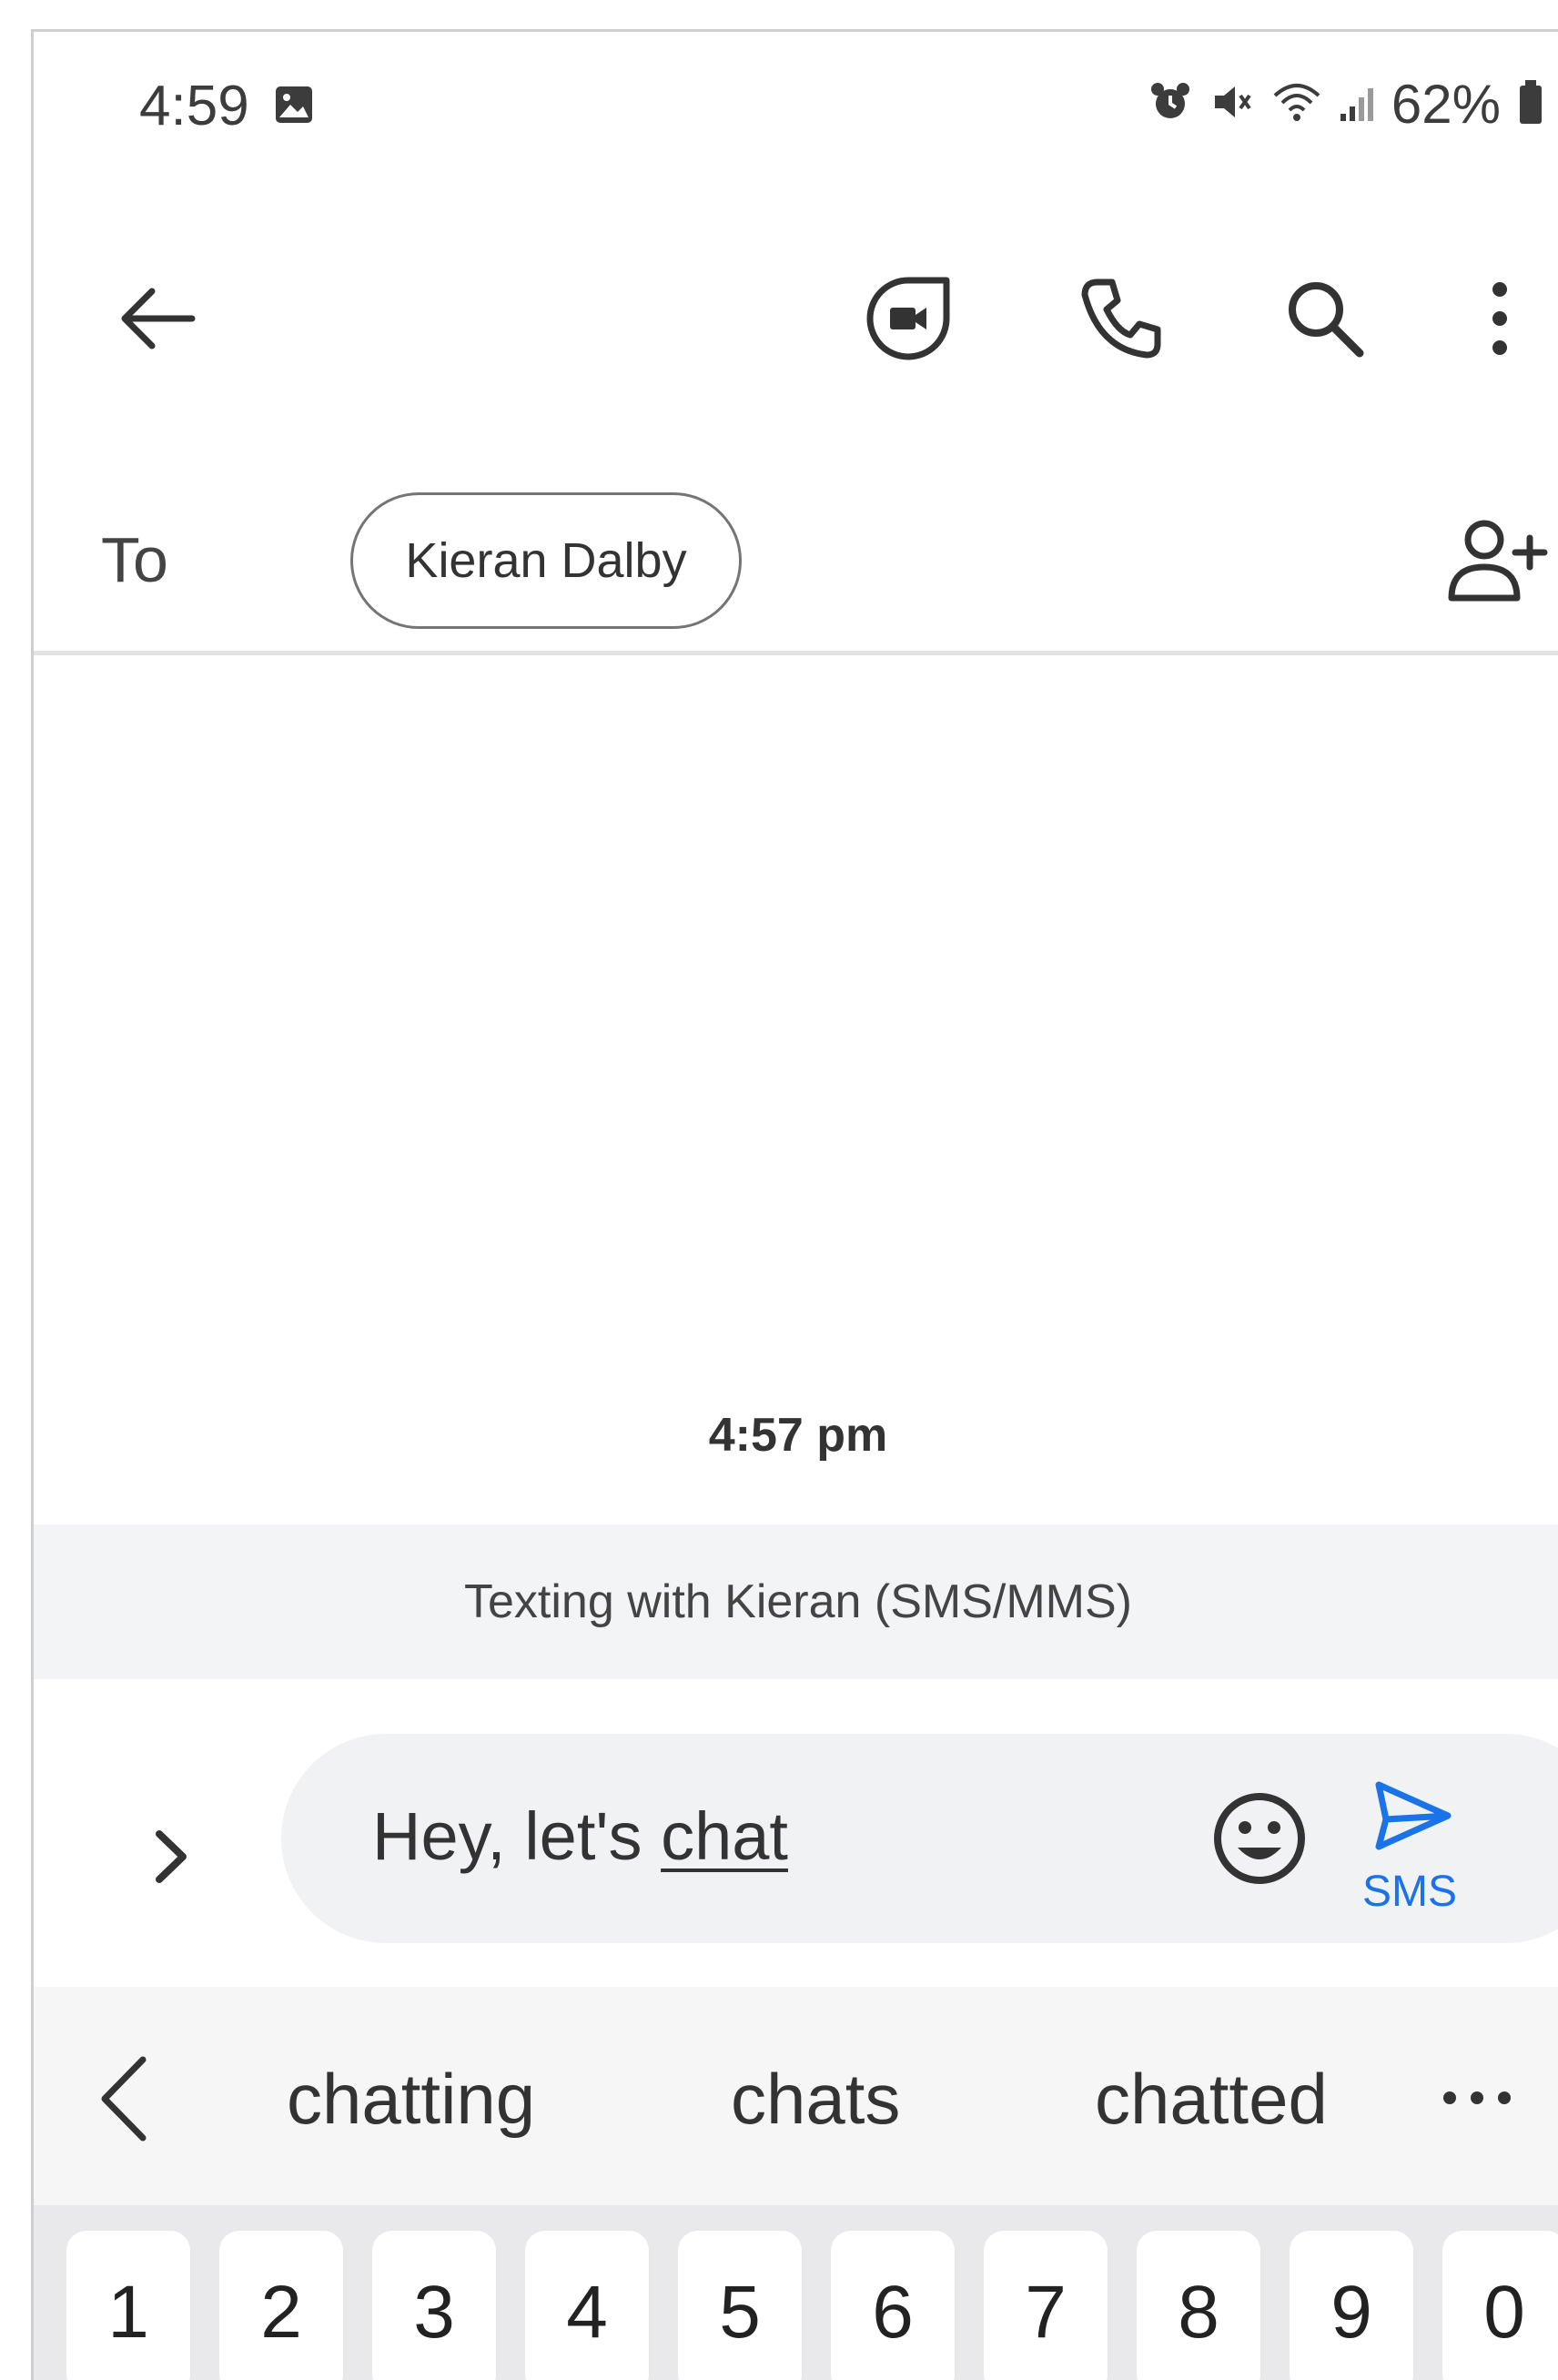 Image resolution: width=1558 pixels, height=2380 pixels. I want to click on suggestion-item: chatted, so click(1212, 2099).